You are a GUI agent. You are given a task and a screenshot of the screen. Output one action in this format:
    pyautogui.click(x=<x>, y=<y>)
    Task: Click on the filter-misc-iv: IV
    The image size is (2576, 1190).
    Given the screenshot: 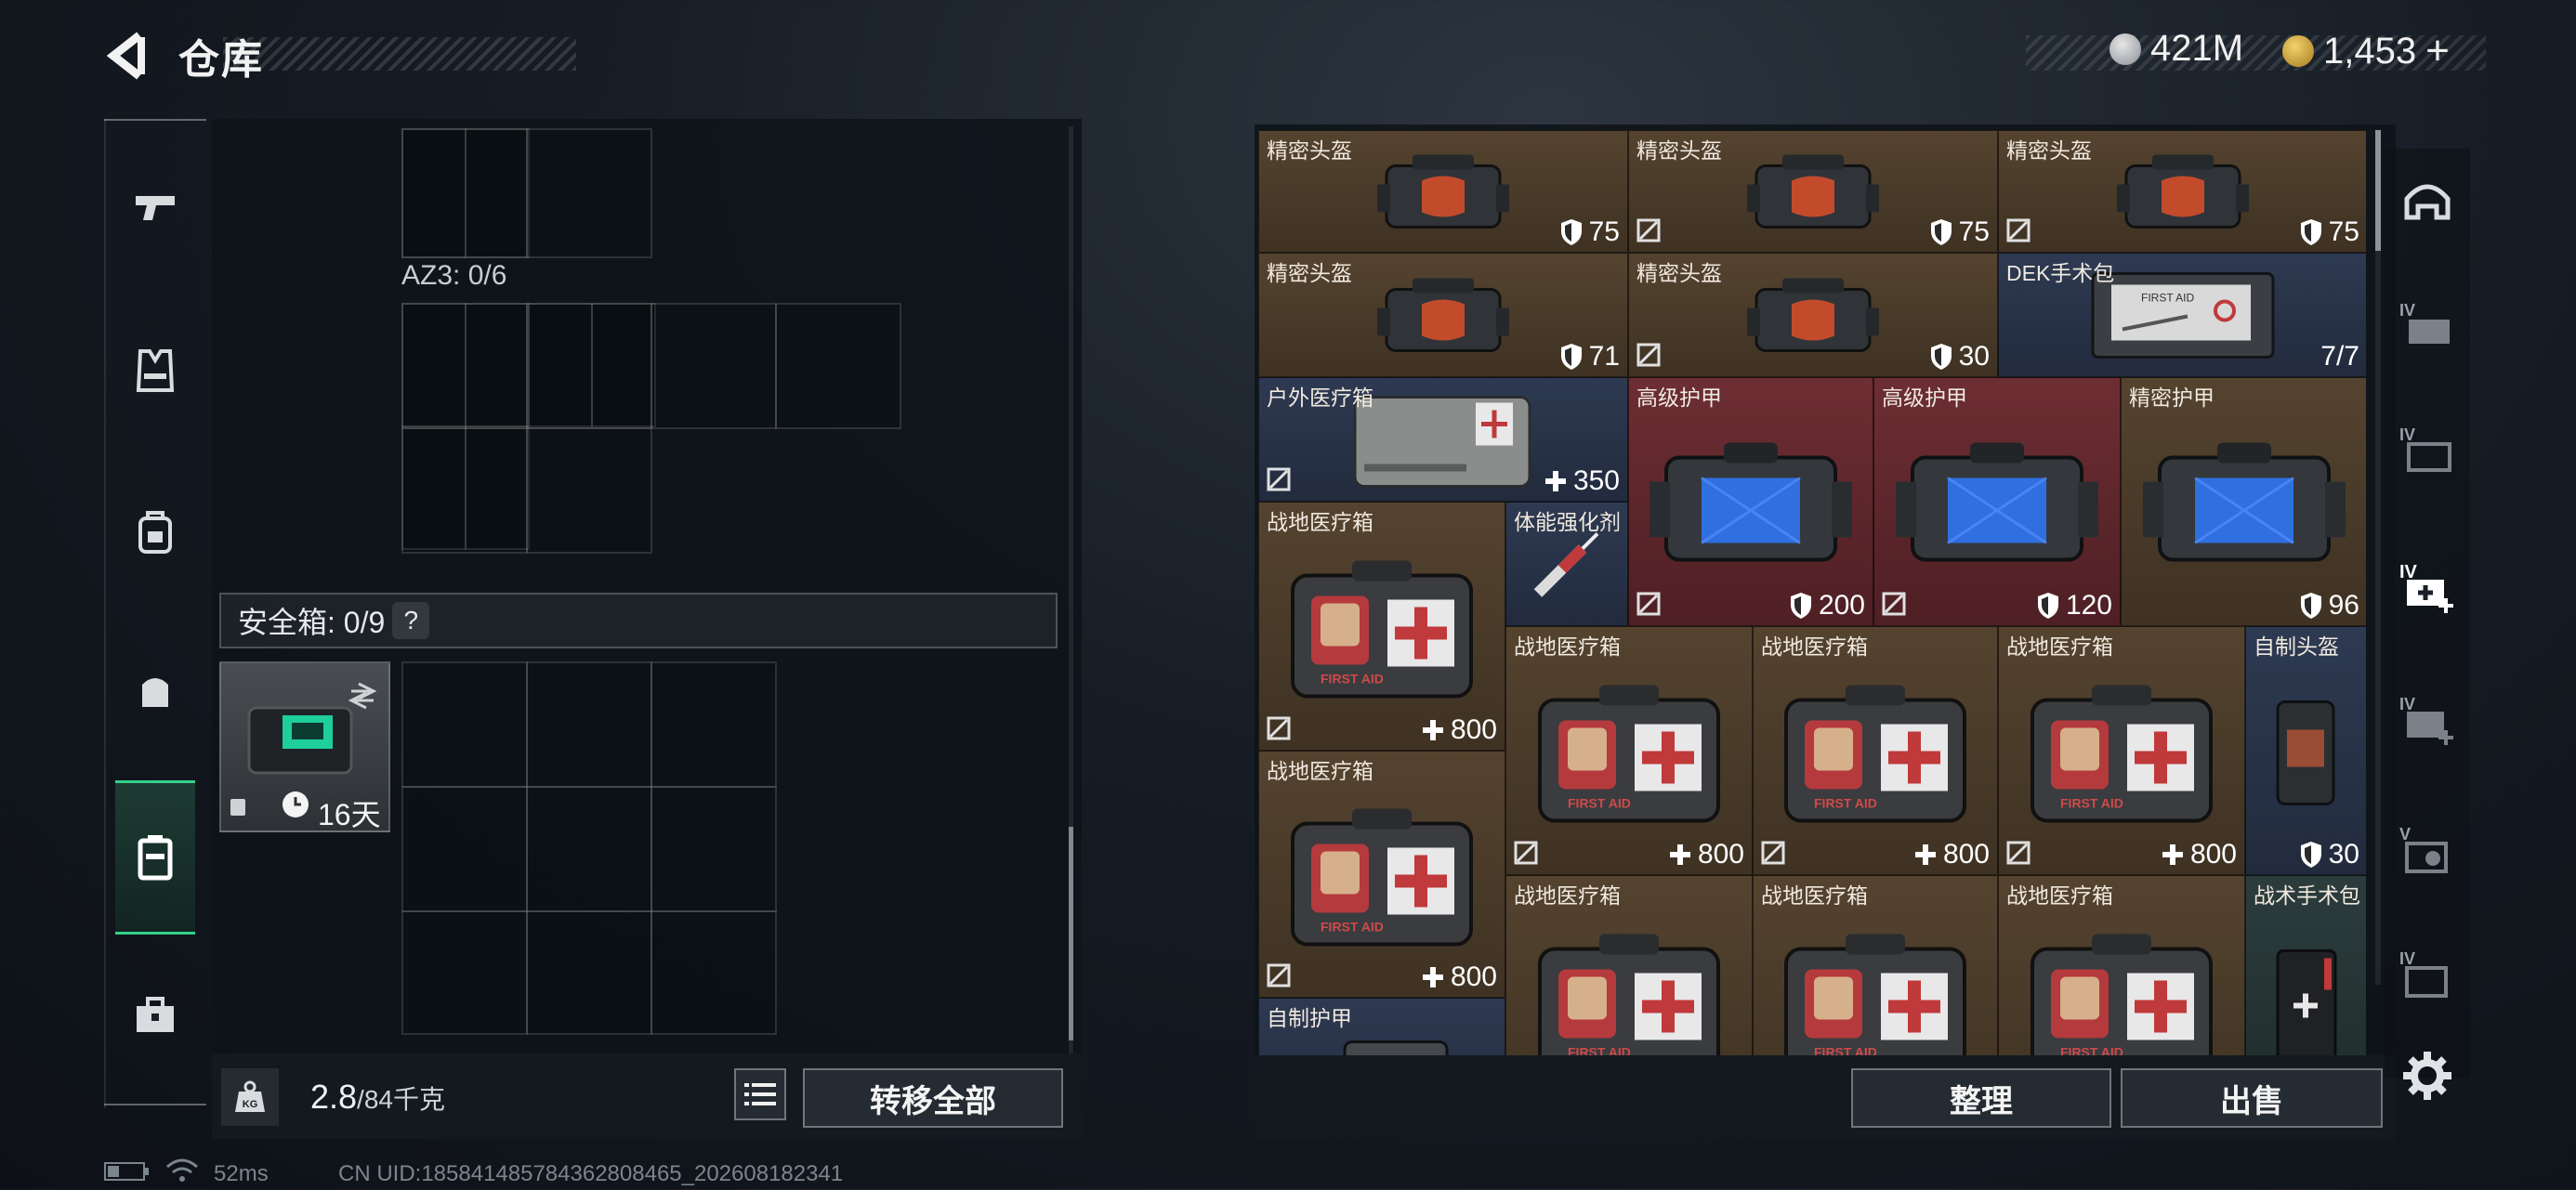 What is the action you would take?
    pyautogui.click(x=2427, y=975)
    